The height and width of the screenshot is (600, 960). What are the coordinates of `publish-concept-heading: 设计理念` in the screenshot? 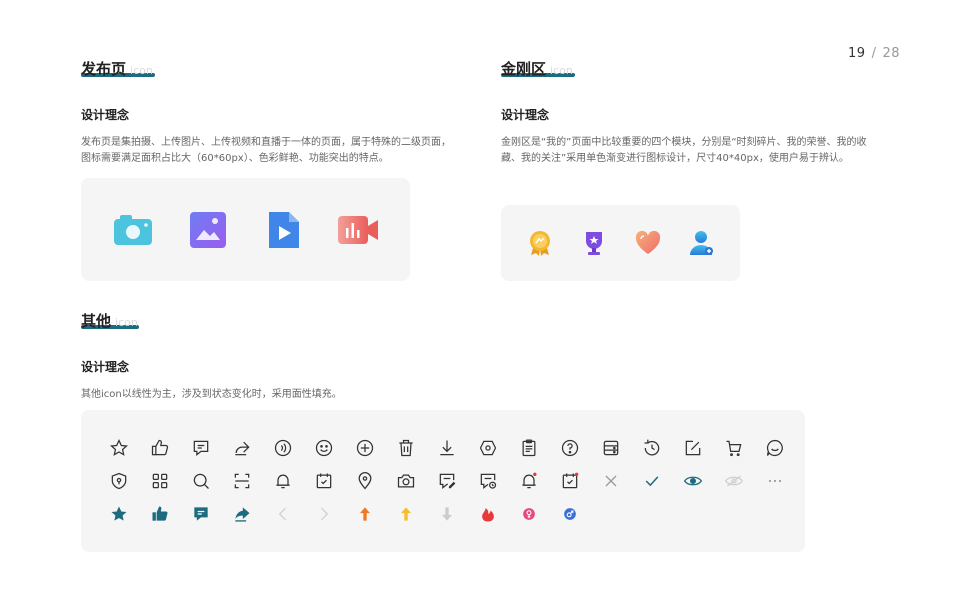 It's located at (105, 115).